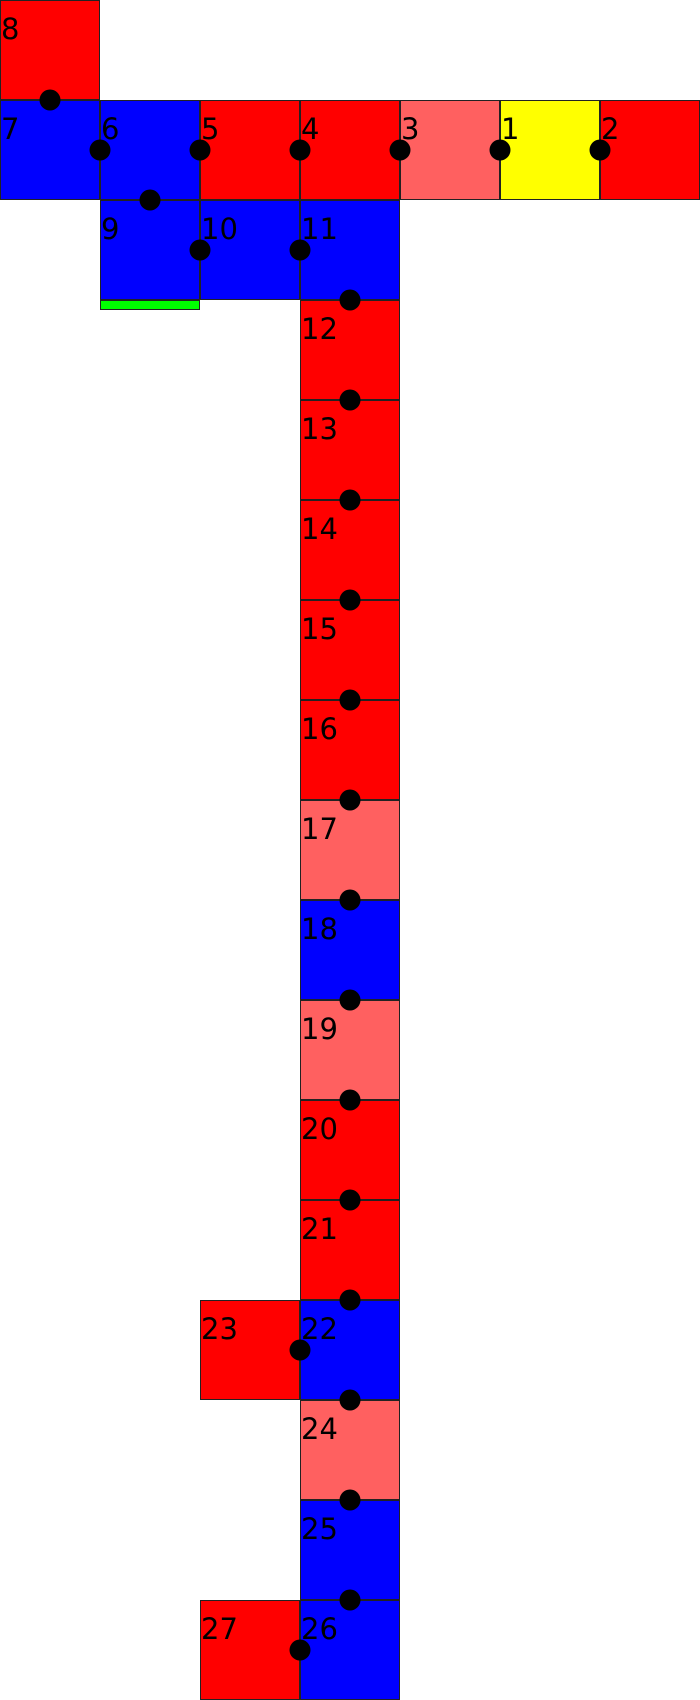 The width and height of the screenshot is (700, 1700). I want to click on tile-8: 8, so click(50, 50).